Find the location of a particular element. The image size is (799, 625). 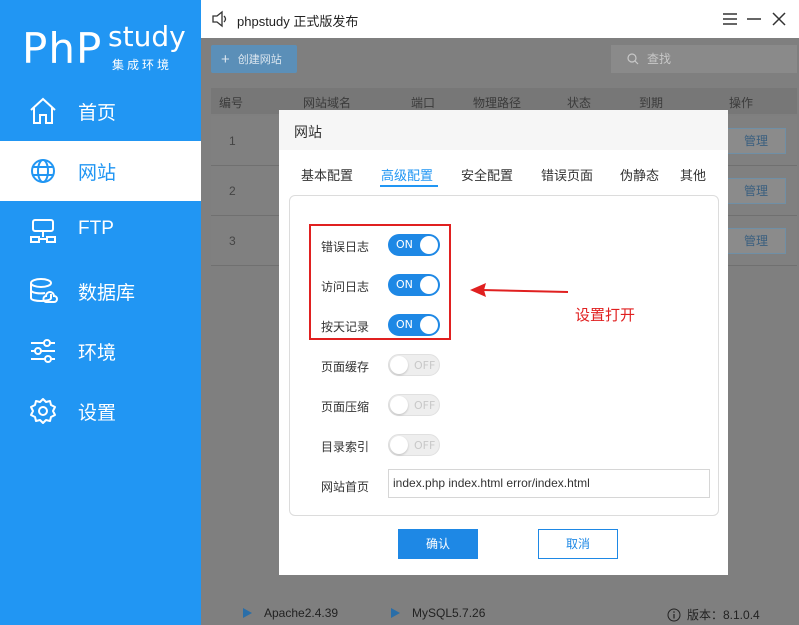

globe-icon is located at coordinates (43, 171).